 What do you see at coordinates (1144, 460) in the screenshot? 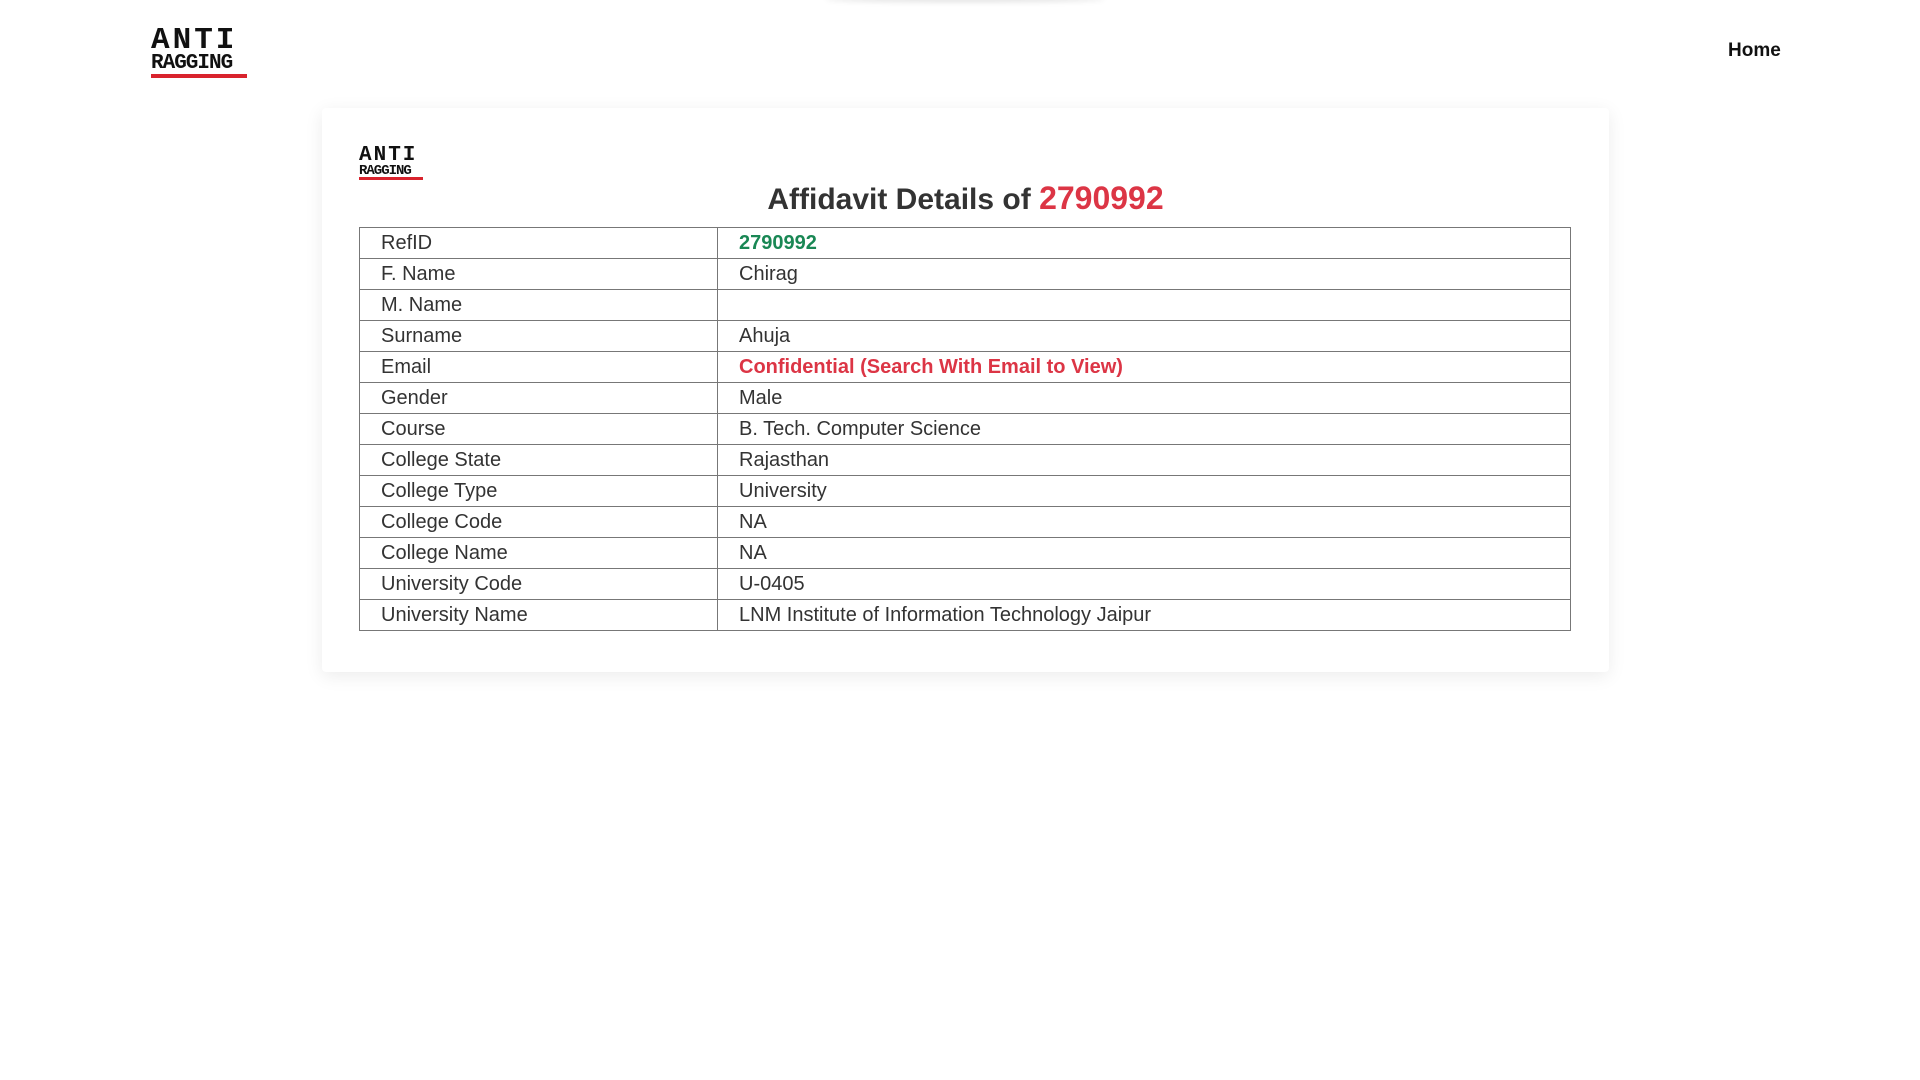
I see `row-value: Rajasthan` at bounding box center [1144, 460].